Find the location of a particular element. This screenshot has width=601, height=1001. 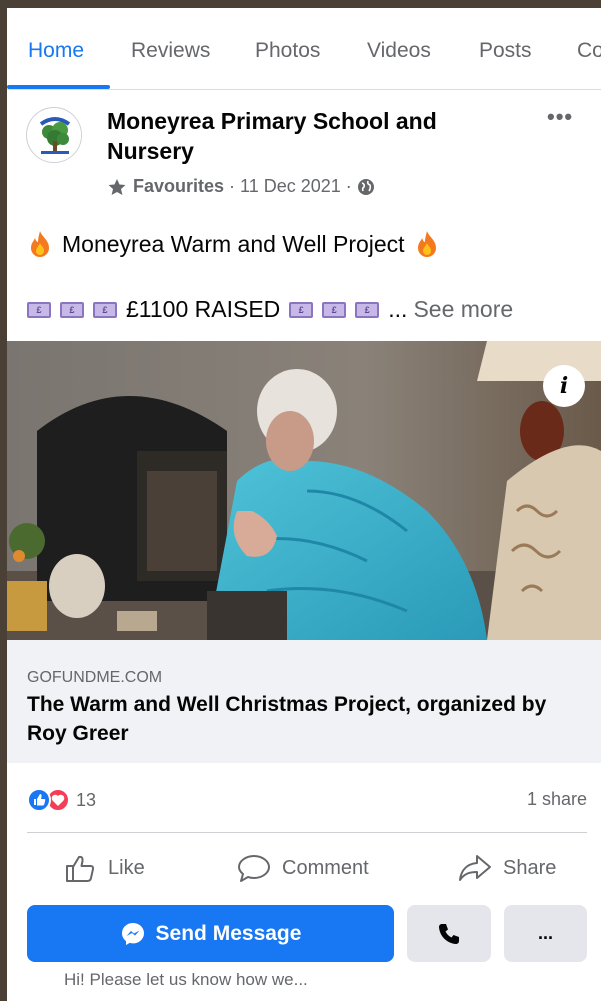

phone-icon is located at coordinates (449, 933).